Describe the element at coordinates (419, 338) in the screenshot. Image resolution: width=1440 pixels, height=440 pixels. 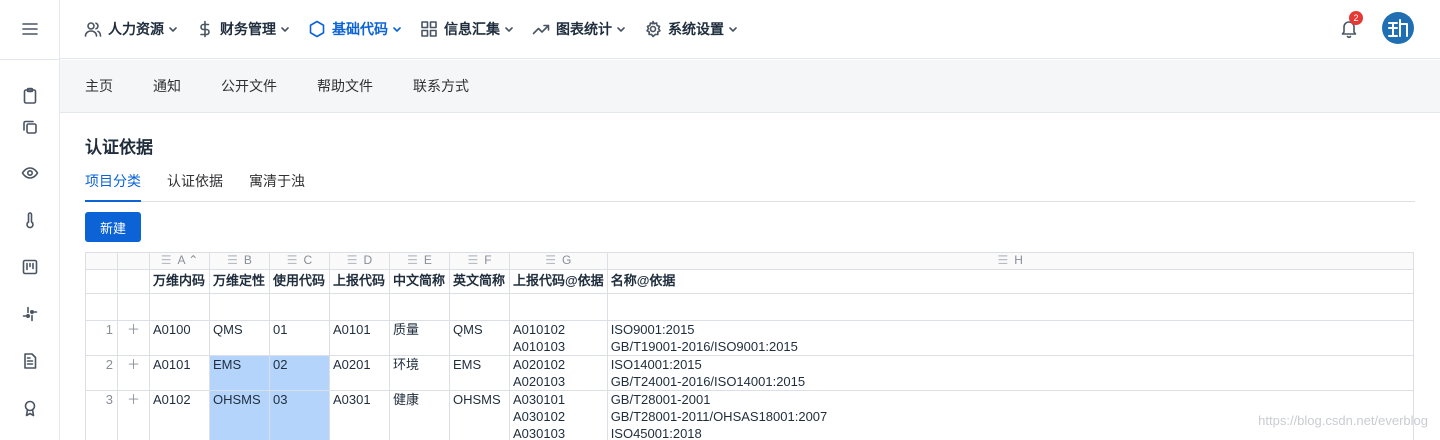
I see `cell: 质量` at that location.